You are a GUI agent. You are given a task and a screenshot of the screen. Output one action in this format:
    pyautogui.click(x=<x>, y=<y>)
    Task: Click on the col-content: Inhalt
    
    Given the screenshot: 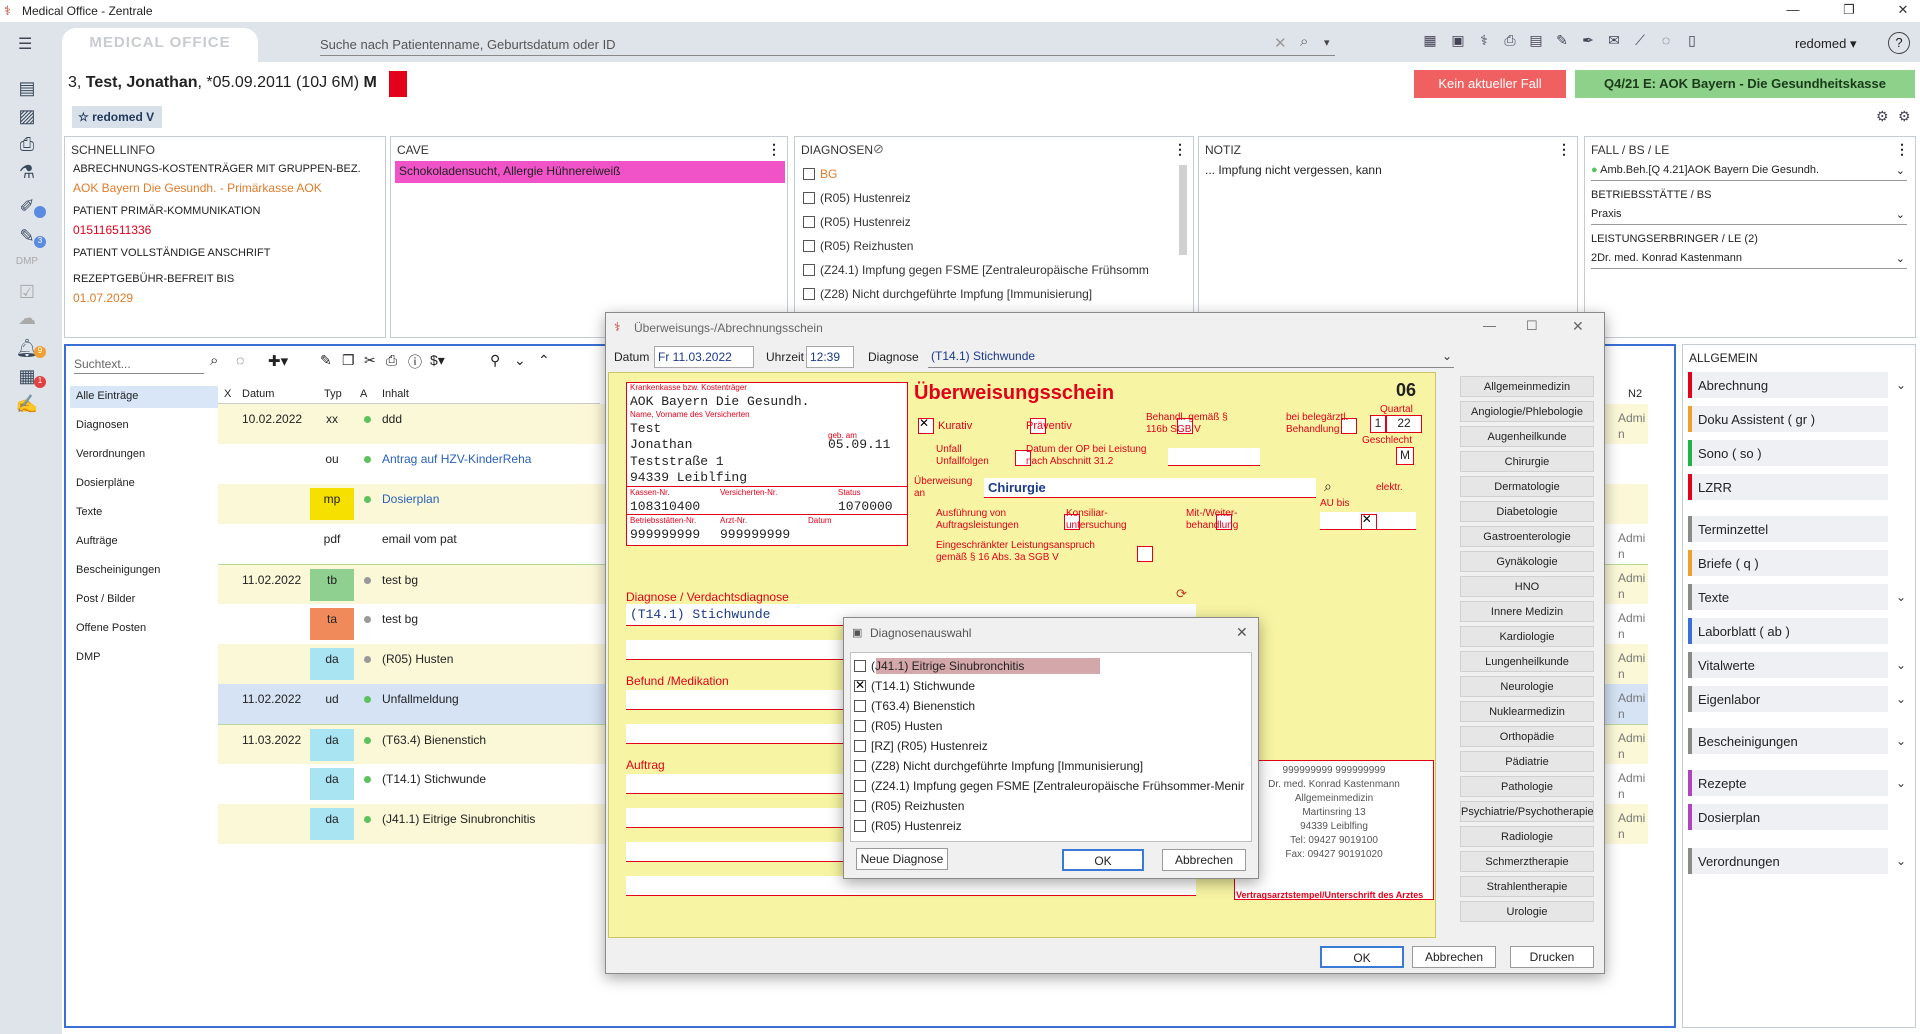 What is the action you would take?
    pyautogui.click(x=395, y=394)
    